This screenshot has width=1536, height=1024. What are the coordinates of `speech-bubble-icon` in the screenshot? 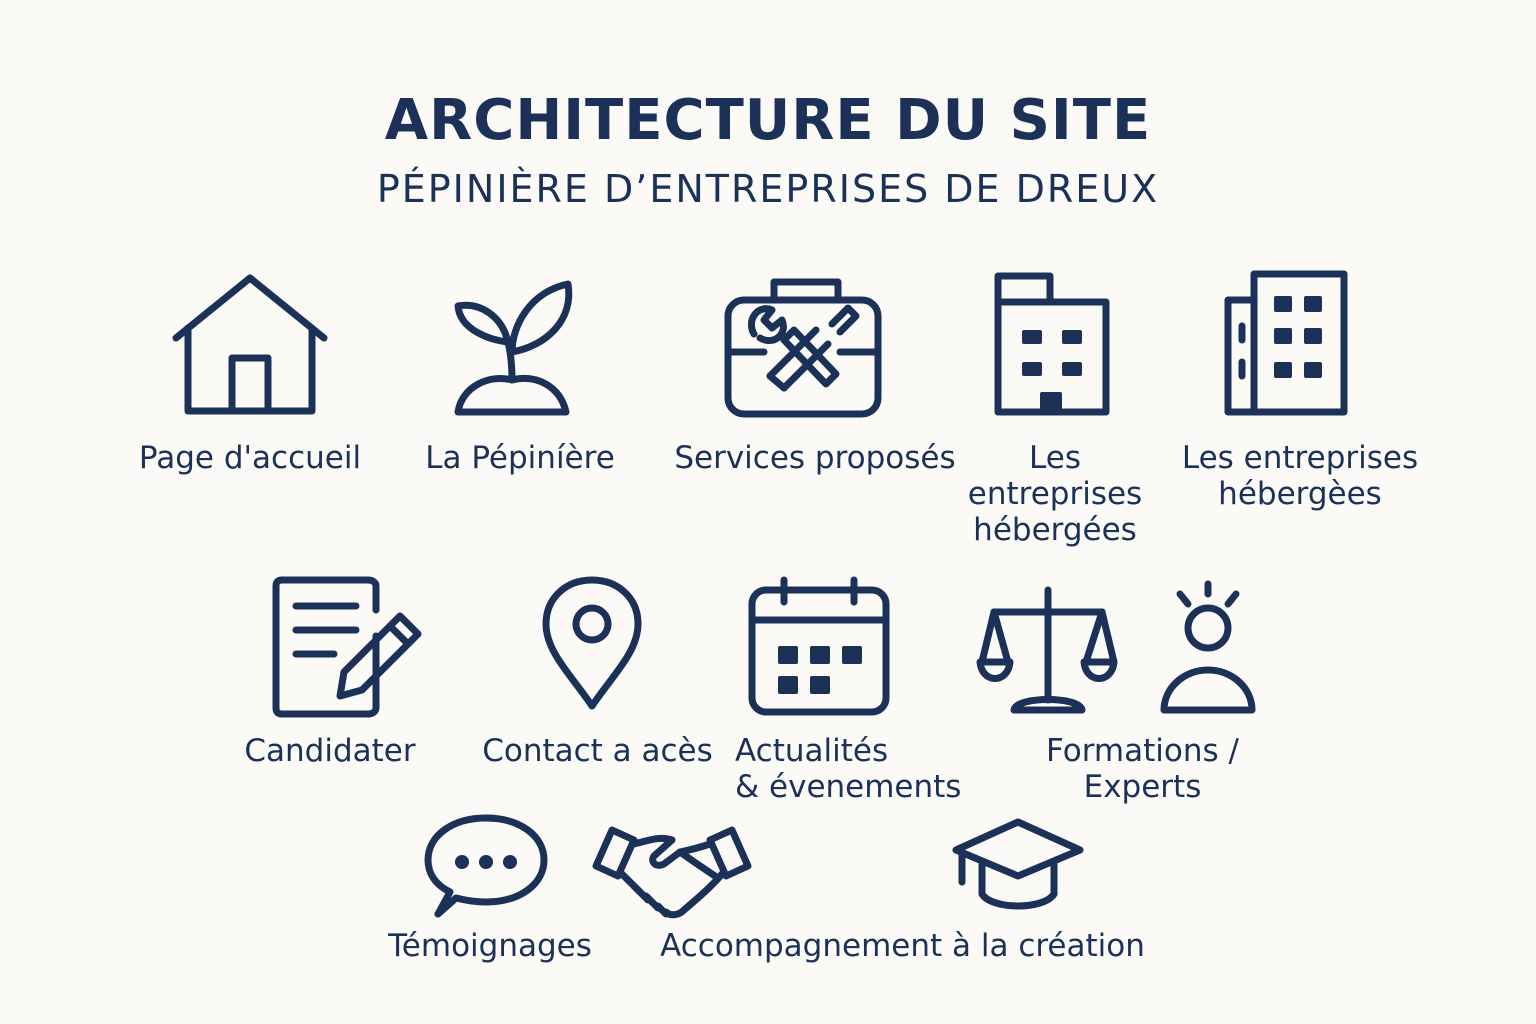 It's located at (486, 866).